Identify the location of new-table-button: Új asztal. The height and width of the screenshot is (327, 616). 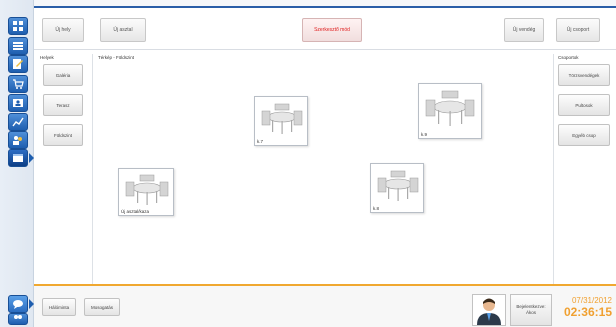
(123, 30).